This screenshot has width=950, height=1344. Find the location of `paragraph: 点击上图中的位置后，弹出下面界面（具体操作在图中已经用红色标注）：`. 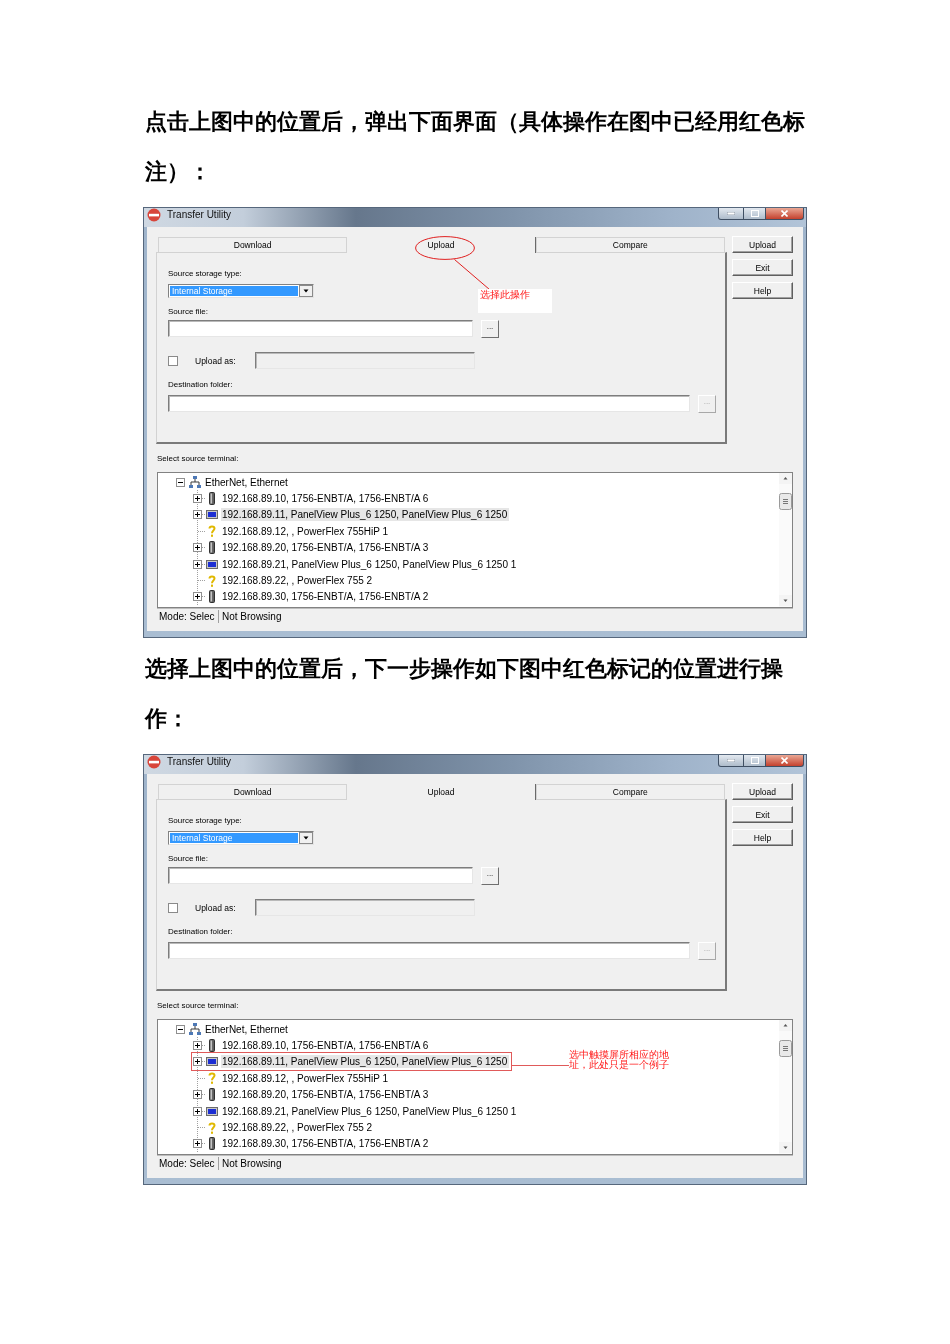

paragraph: 点击上图中的位置后，弹出下面界面（具体操作在图中已经用红色标注）： is located at coordinates (475, 146).